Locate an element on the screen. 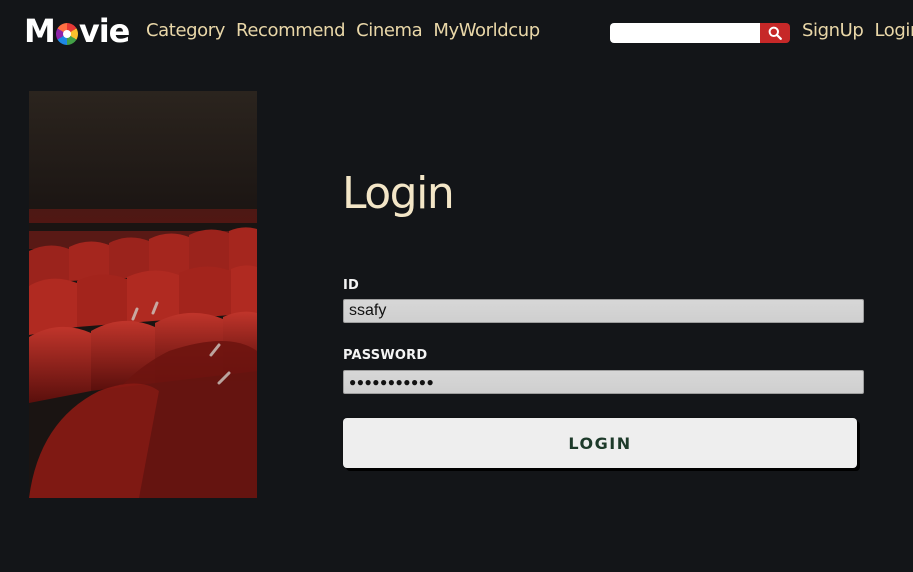 The image size is (913, 572). id-field is located at coordinates (603, 311).